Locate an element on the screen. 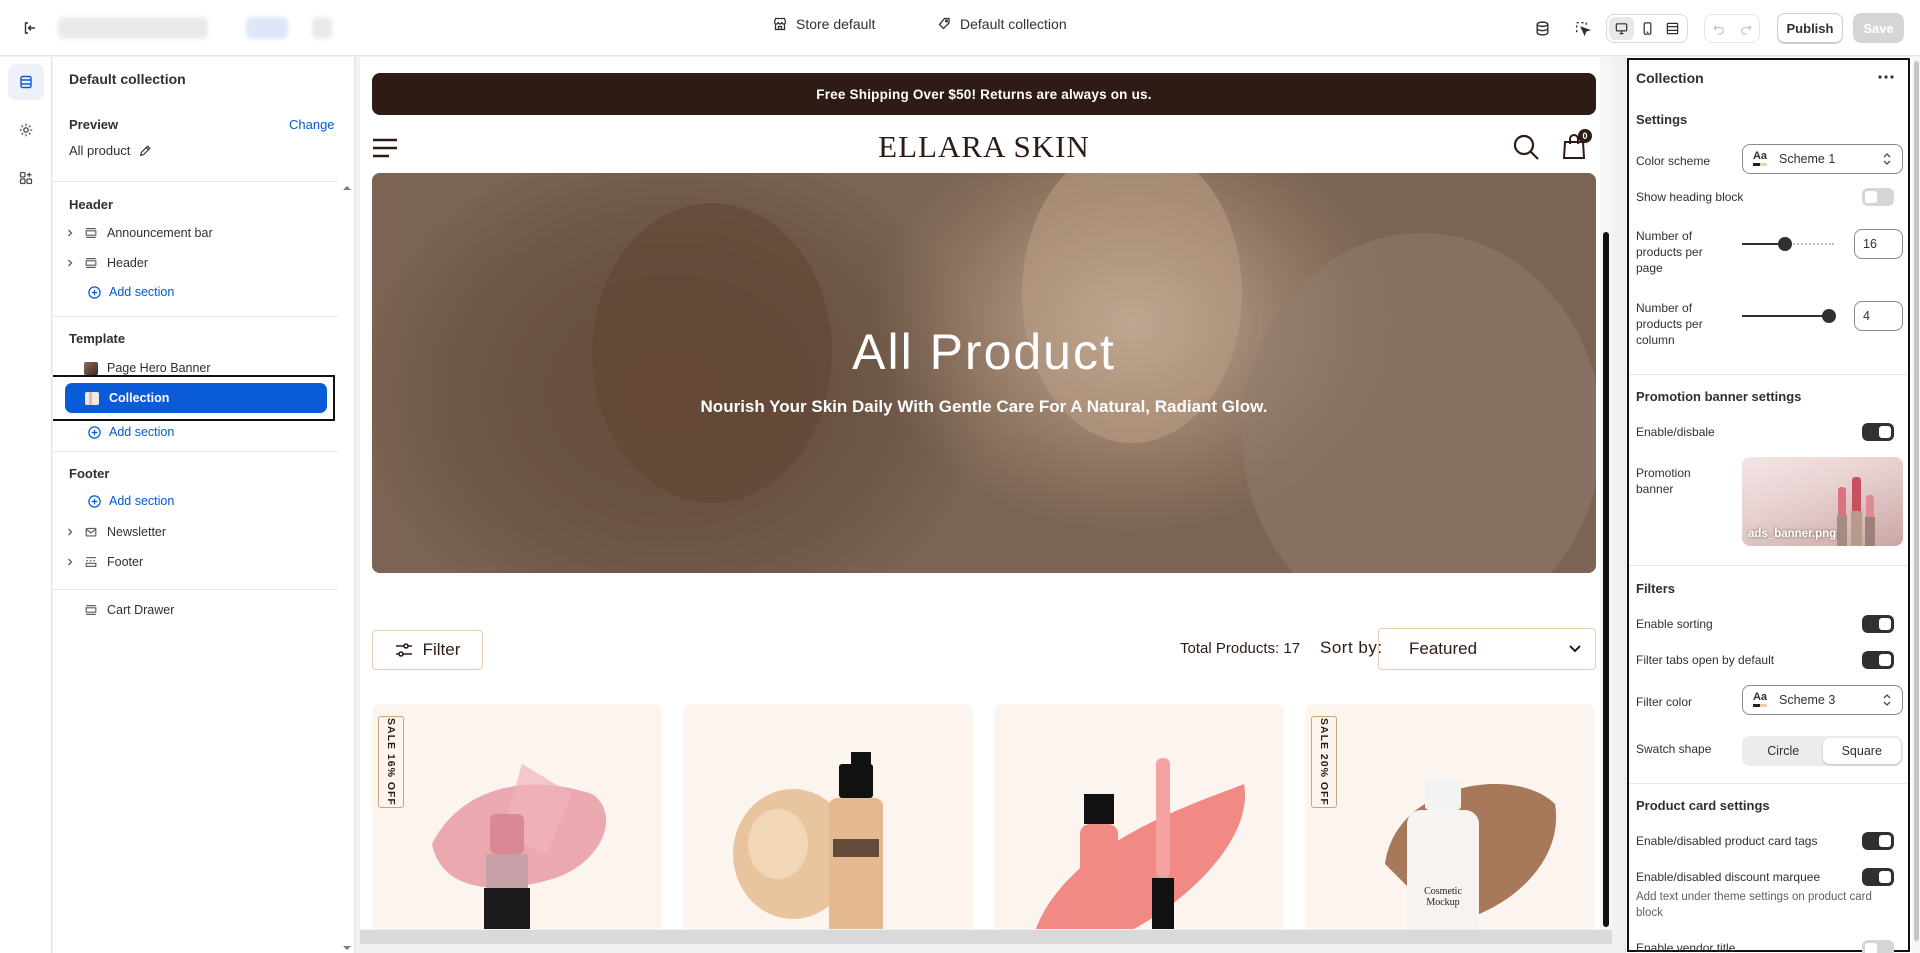 Image resolution: width=1920 pixels, height=953 pixels. template-label: Default collection is located at coordinates (1013, 24).